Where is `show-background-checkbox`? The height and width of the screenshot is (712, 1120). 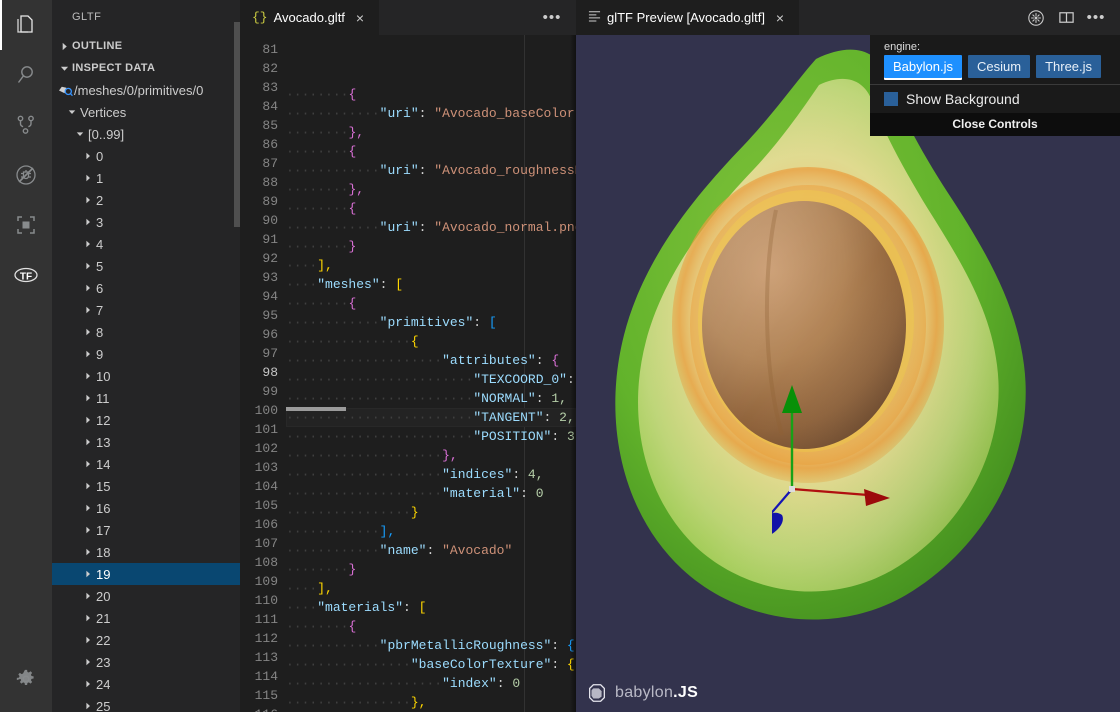 show-background-checkbox is located at coordinates (891, 99).